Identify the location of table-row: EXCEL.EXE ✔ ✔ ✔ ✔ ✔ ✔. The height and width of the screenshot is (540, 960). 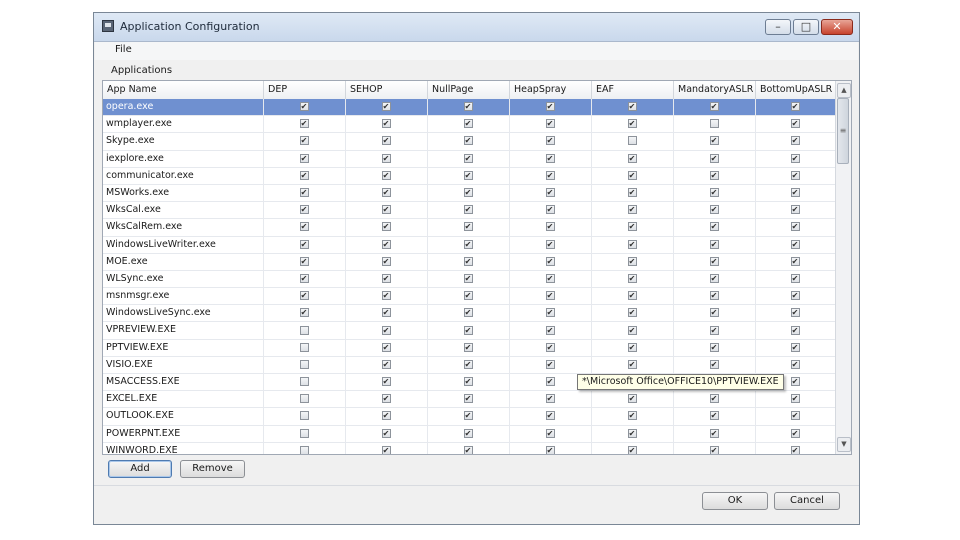
(469, 400).